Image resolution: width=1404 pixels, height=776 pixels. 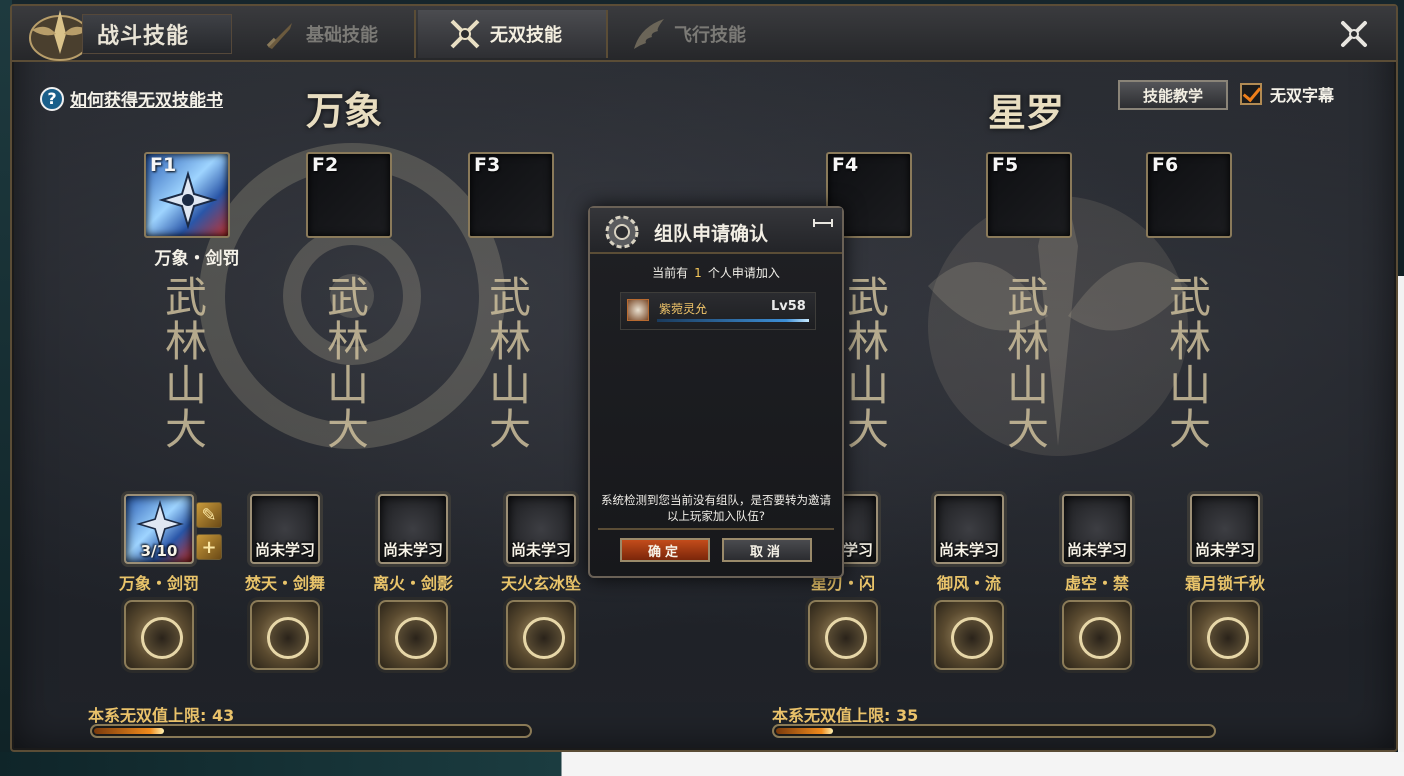 What do you see at coordinates (158, 583) in the screenshot?
I see `skill-name: 万象・剑罚` at bounding box center [158, 583].